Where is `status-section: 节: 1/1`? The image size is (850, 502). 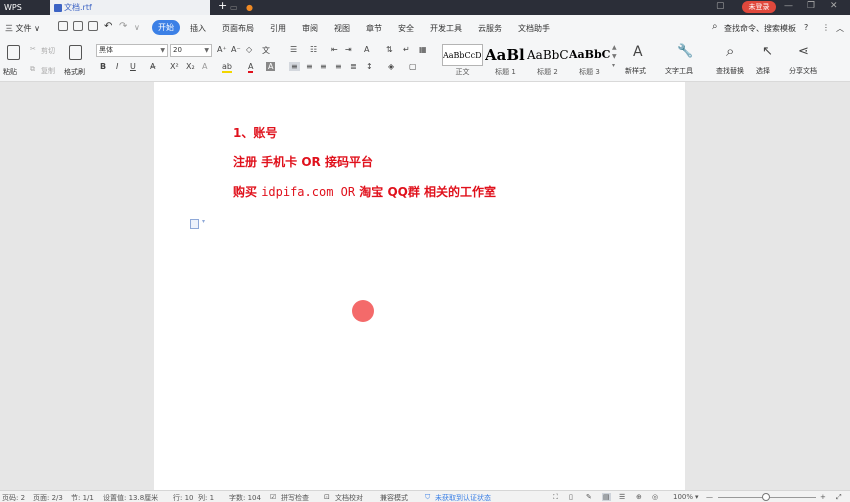 status-section: 节: 1/1 is located at coordinates (82, 497).